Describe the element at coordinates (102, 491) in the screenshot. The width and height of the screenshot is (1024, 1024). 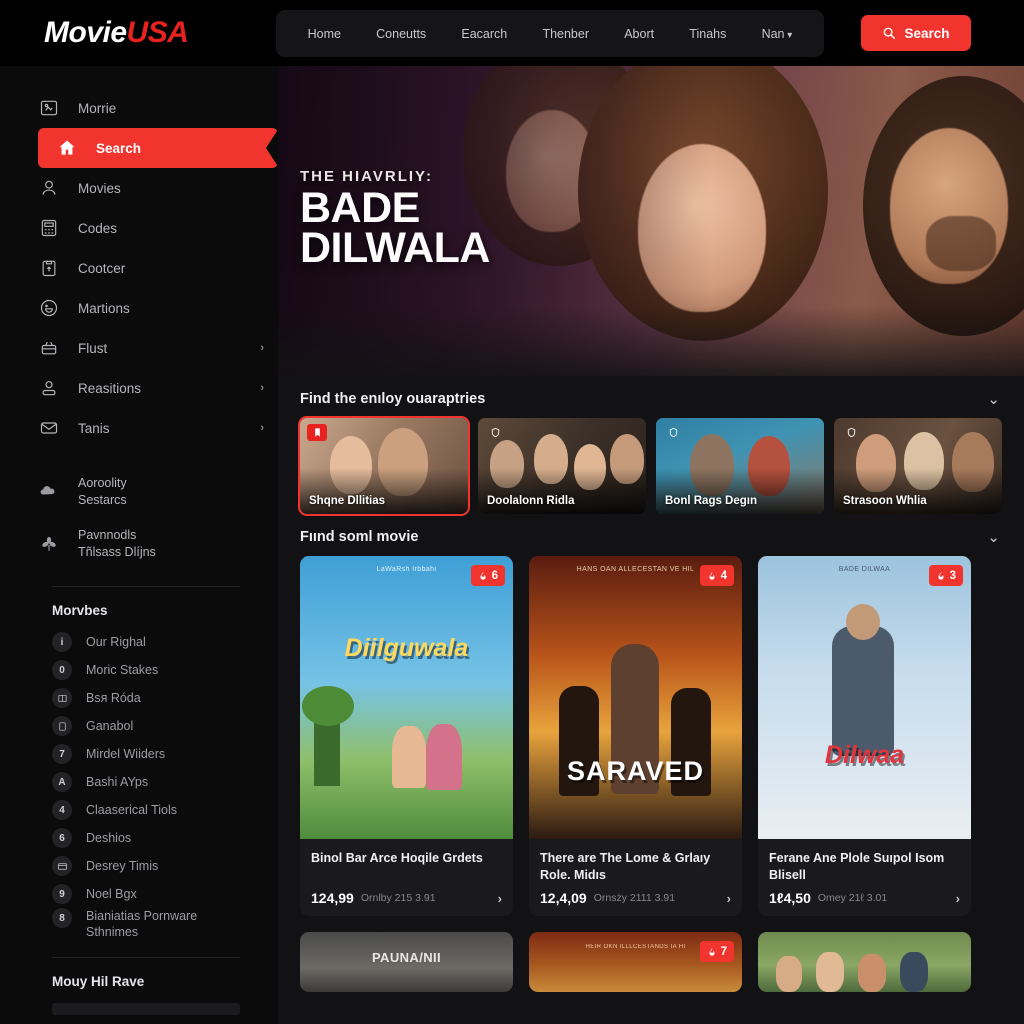
I see `sidebar-item-label: Aoroolity Sestarcs` at that location.